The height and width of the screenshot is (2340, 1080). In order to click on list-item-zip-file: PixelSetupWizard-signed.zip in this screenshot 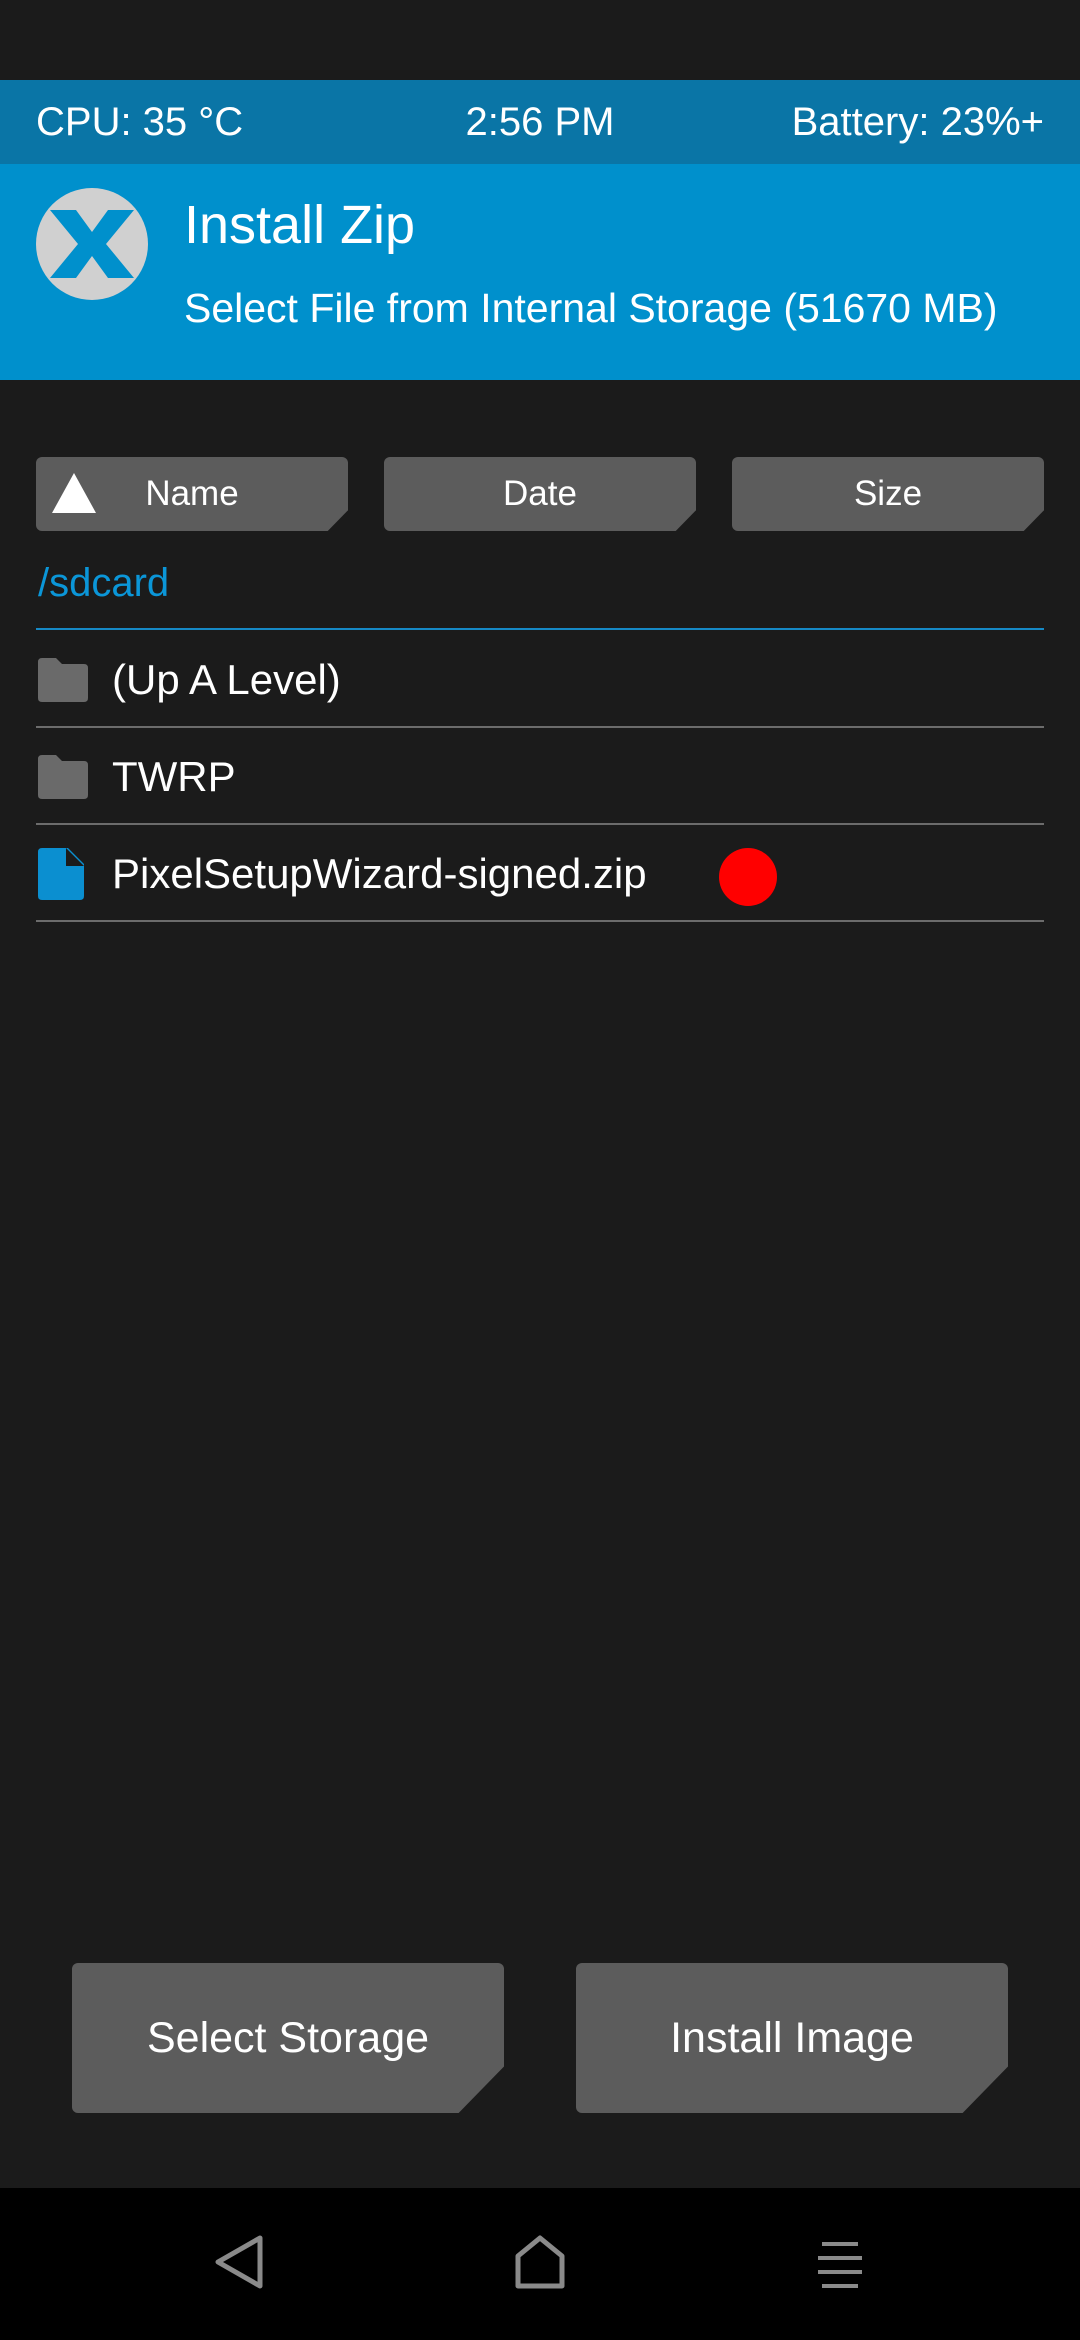, I will do `click(540, 874)`.